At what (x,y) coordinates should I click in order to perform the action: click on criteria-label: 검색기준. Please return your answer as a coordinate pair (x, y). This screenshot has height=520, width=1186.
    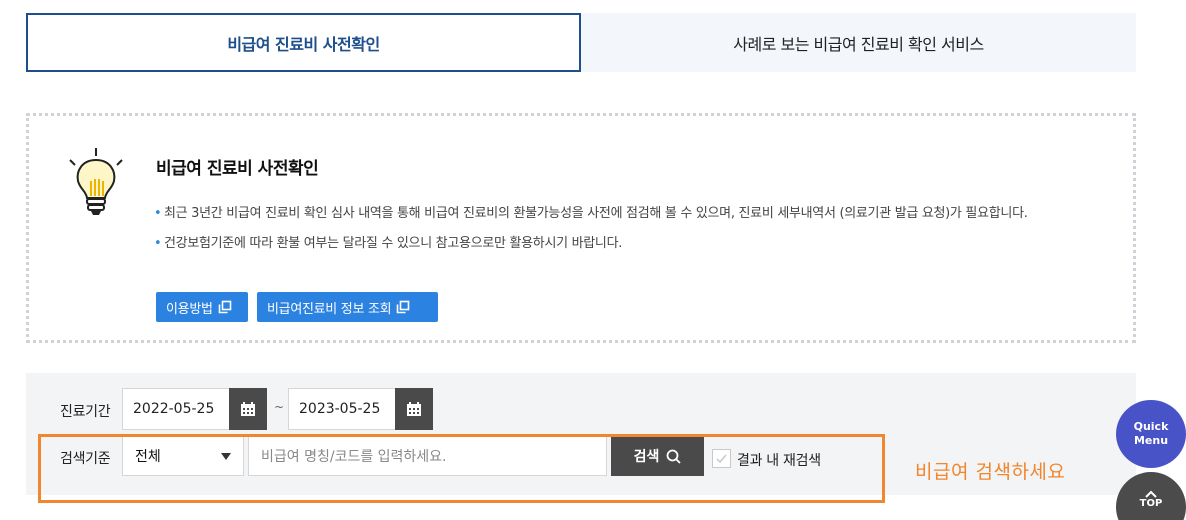
    Looking at the image, I should click on (85, 459).